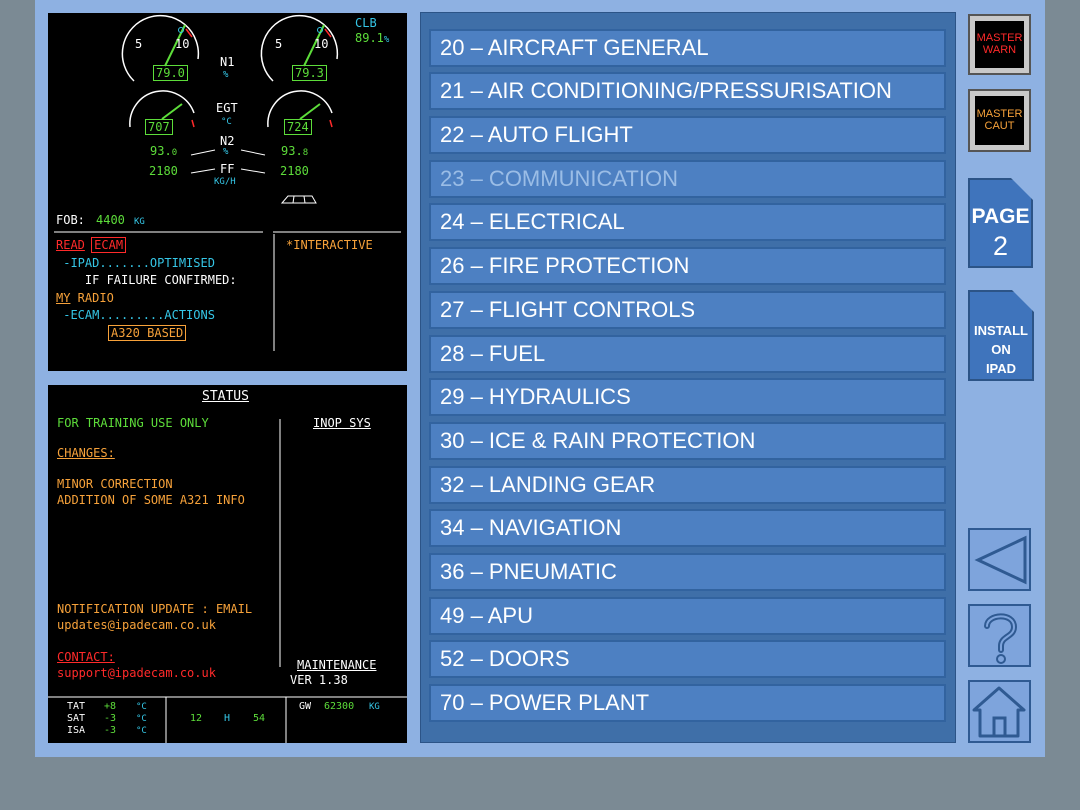 Image resolution: width=1080 pixels, height=810 pixels. I want to click on ff-unit: KG/H, so click(225, 182).